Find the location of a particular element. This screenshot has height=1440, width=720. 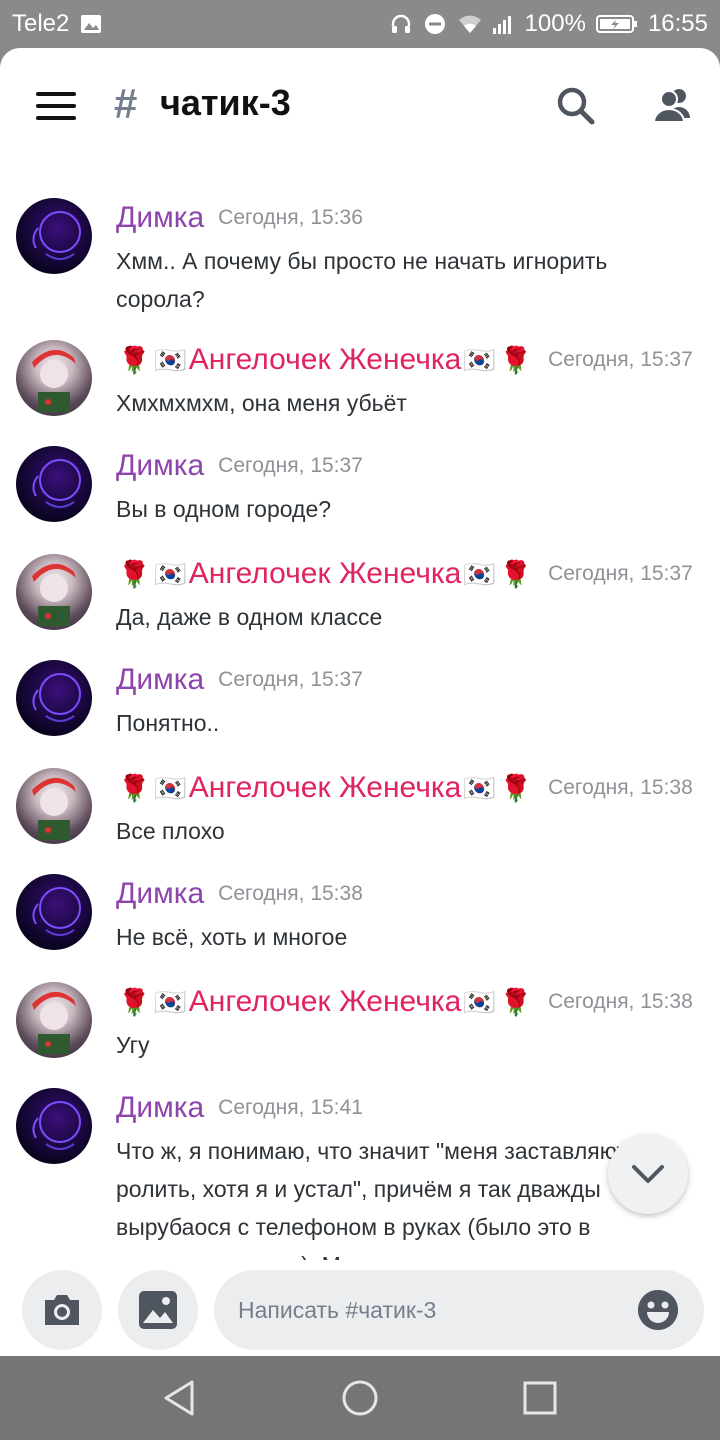

message-text: Хмхмхмхм, она меня убьёт is located at coordinates (261, 403).